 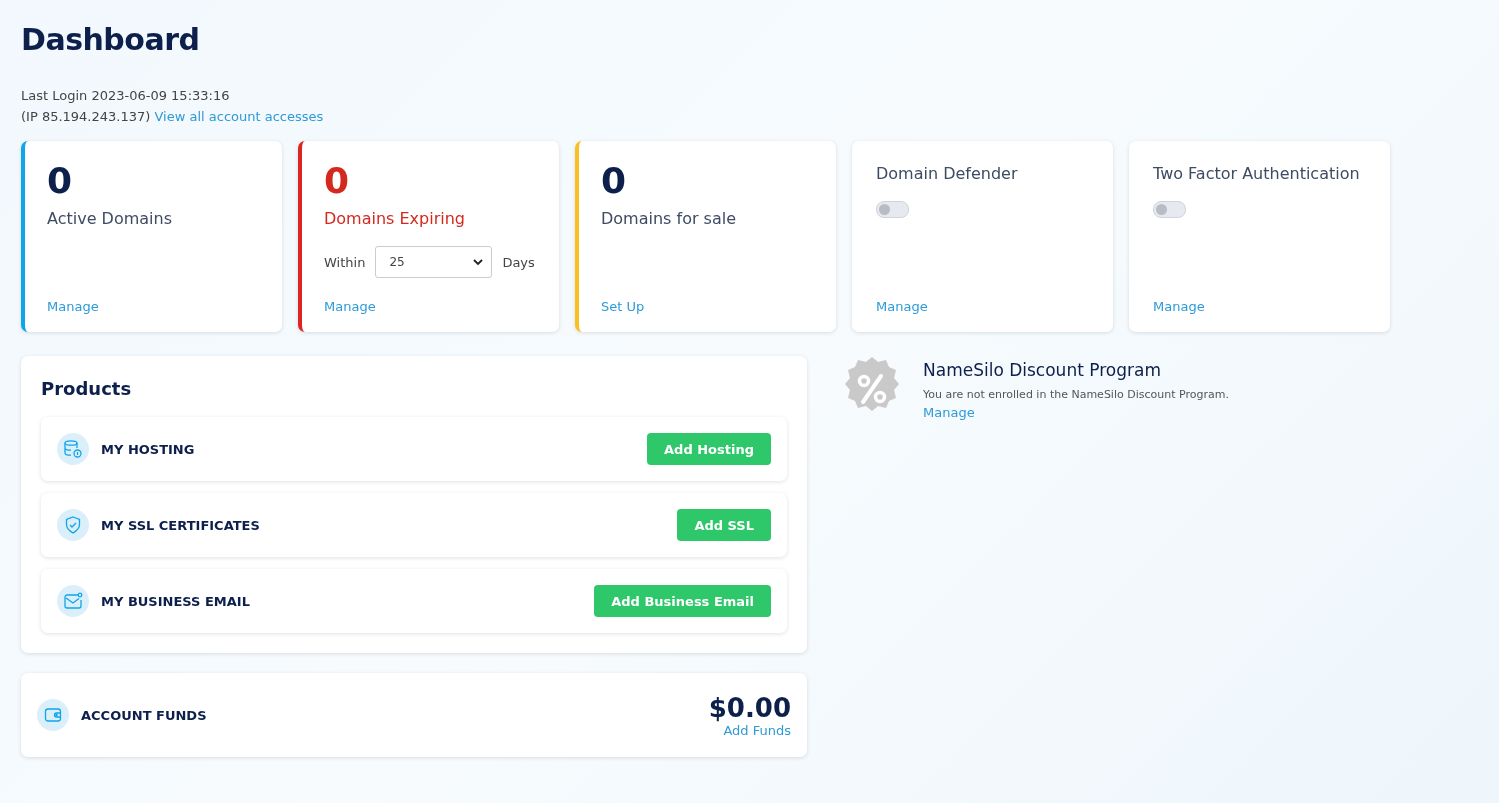 I want to click on stat-label: Domains Expiring, so click(x=395, y=218).